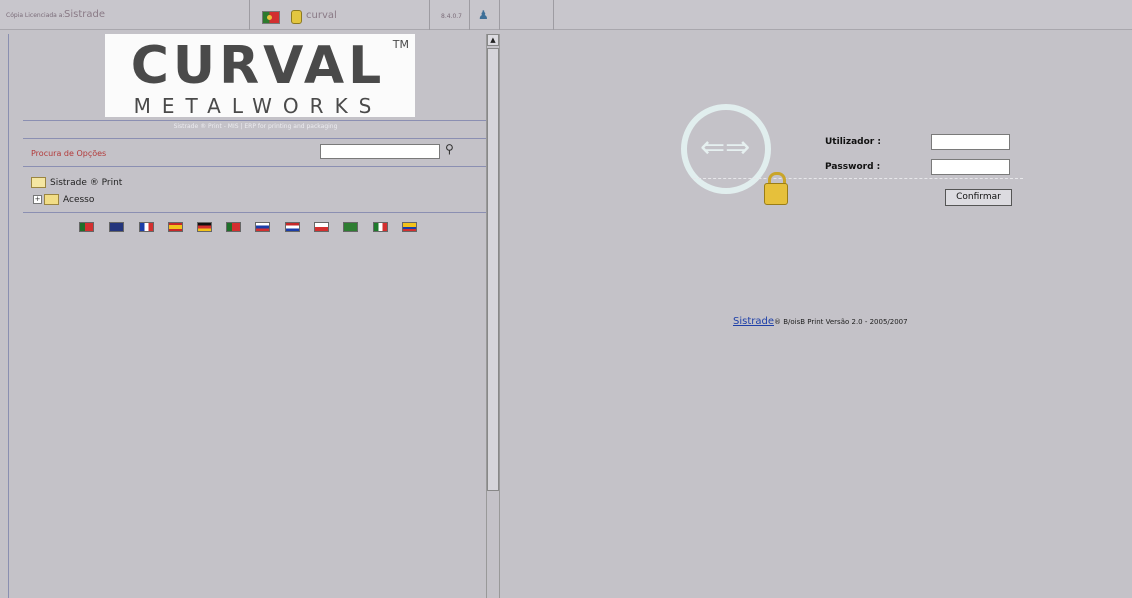  I want to click on folder-icon, so click(51, 199).